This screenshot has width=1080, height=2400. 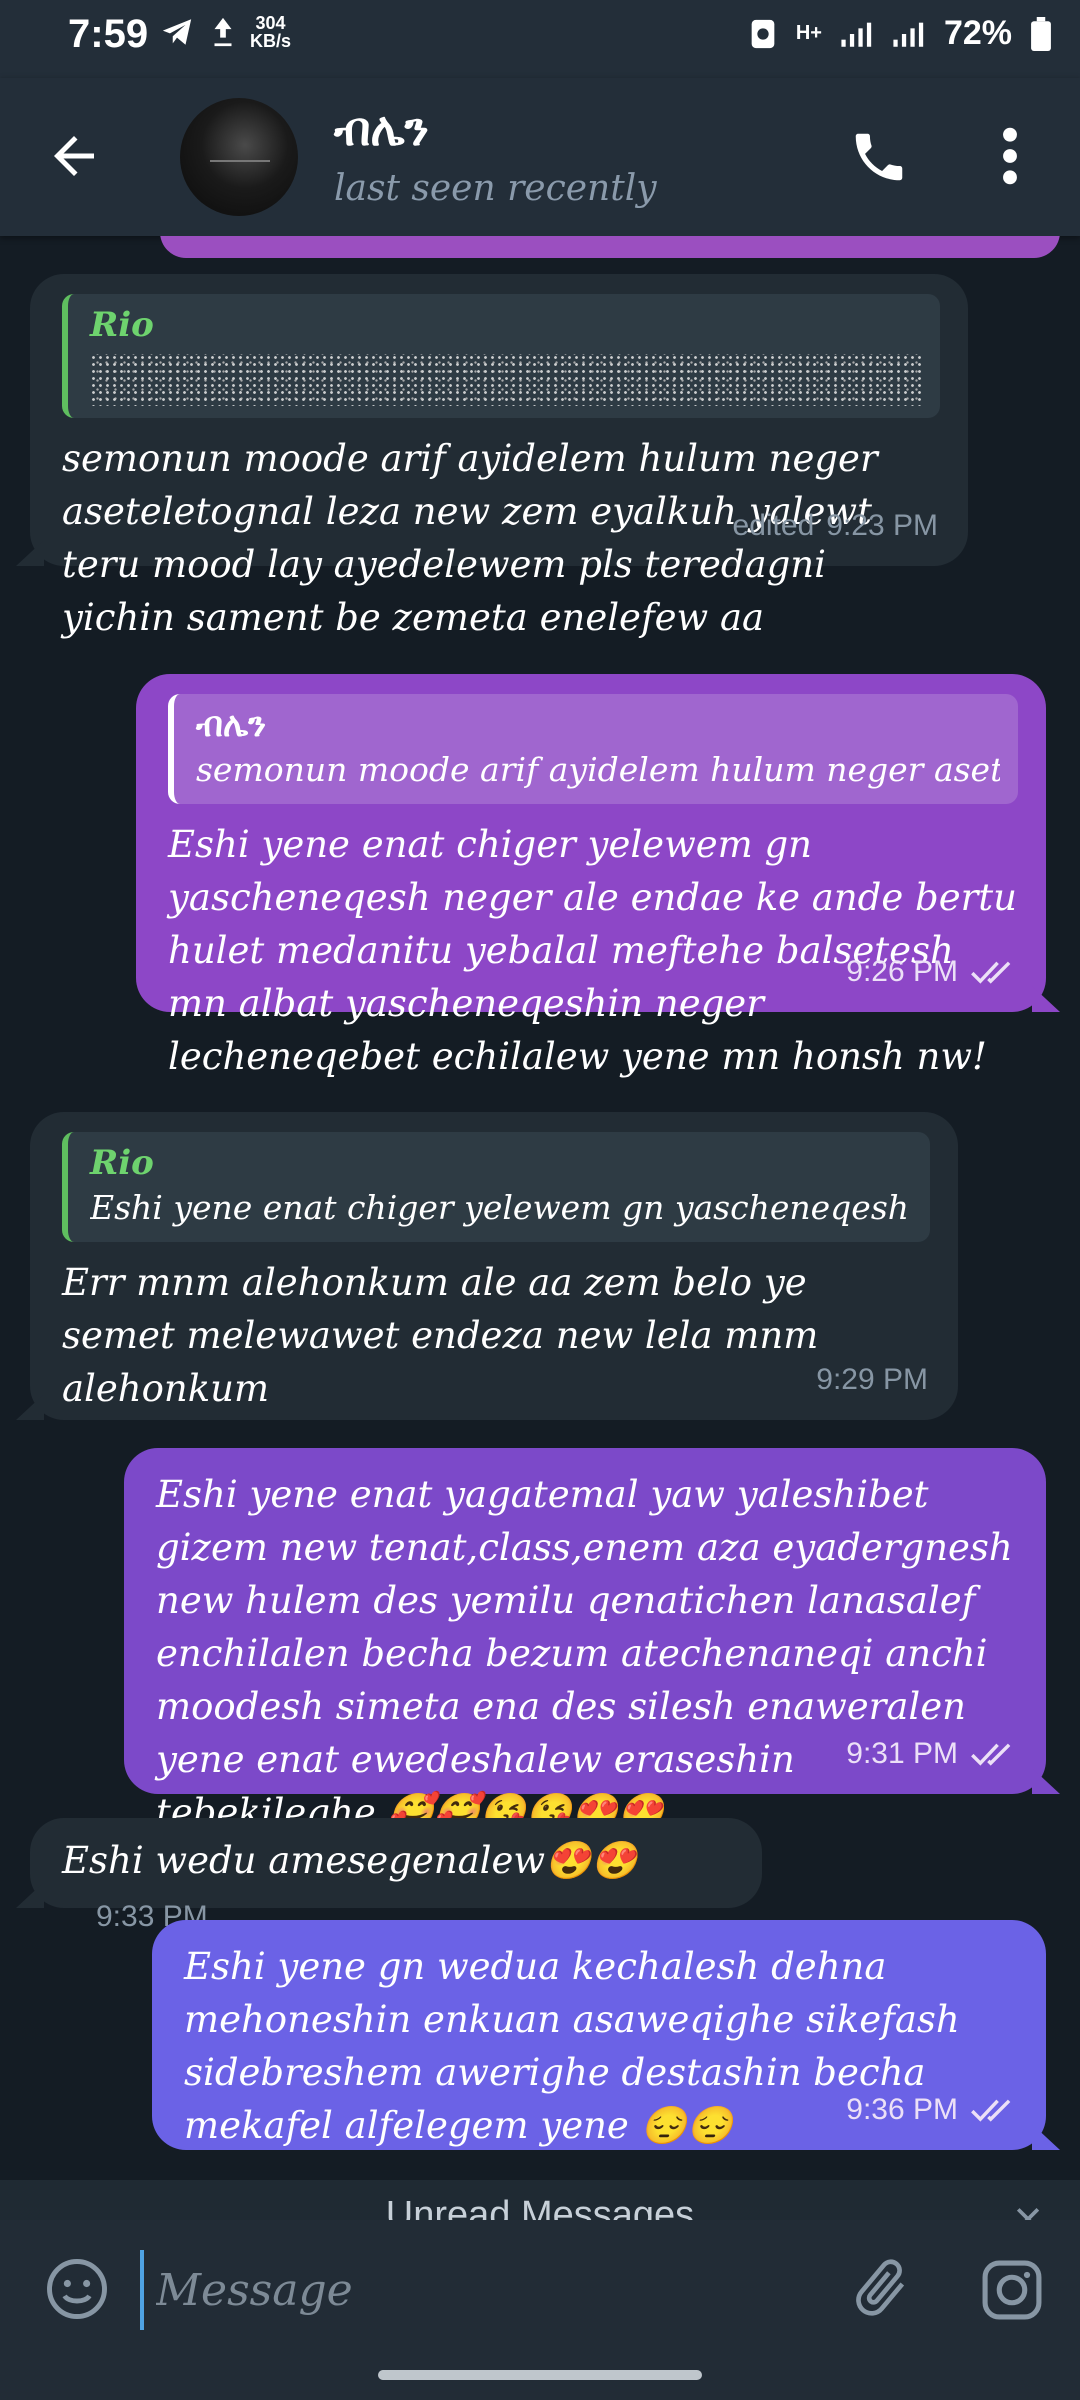 I want to click on message-meta: 9:29 PM, so click(x=872, y=1379).